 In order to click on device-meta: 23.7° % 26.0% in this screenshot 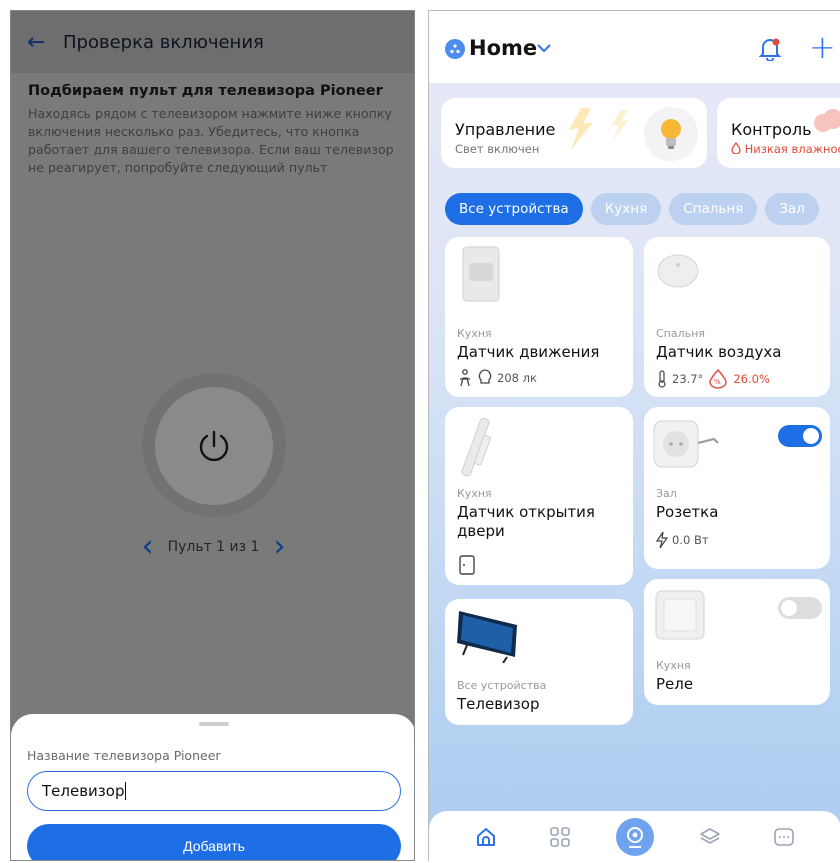, I will do `click(713, 379)`.